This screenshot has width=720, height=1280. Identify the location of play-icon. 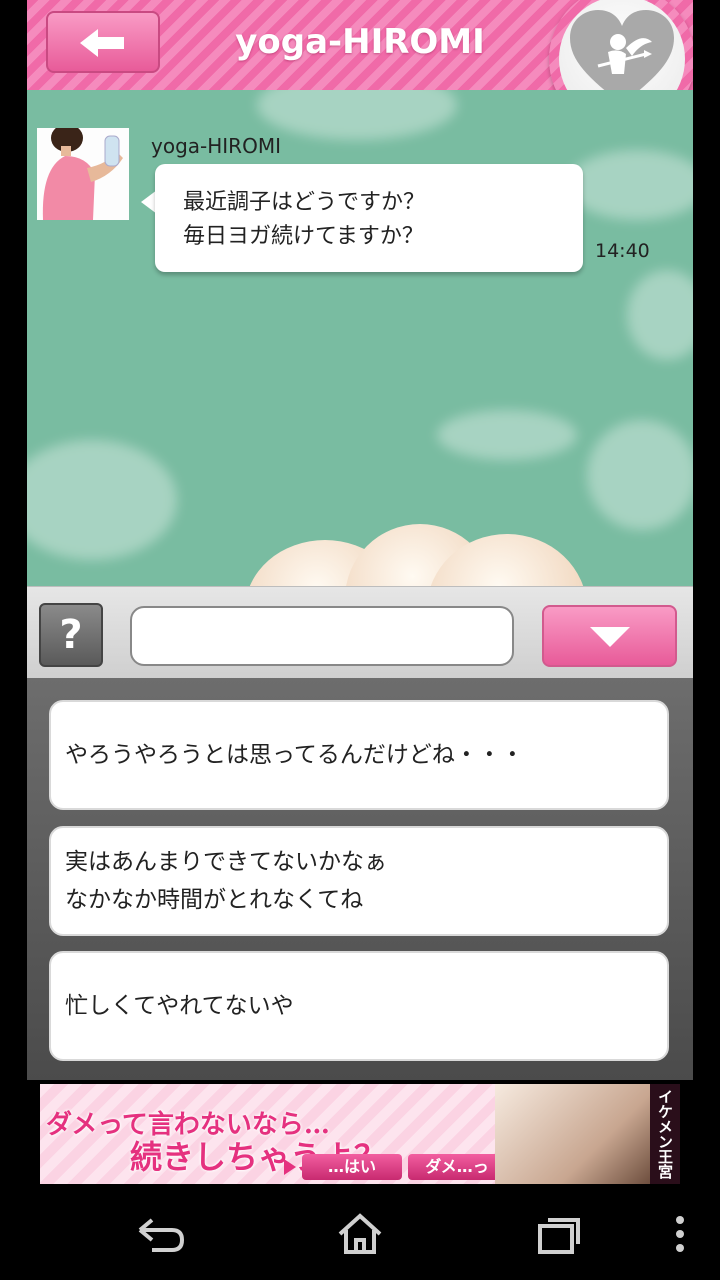
(290, 1167).